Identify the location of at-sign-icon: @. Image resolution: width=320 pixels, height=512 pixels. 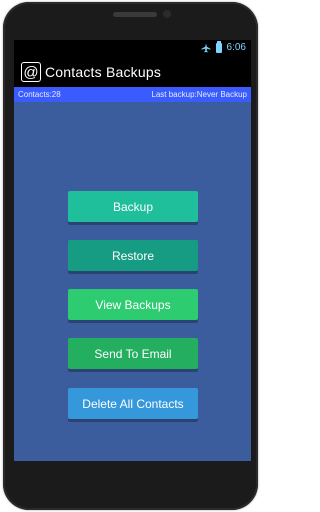
(31, 72).